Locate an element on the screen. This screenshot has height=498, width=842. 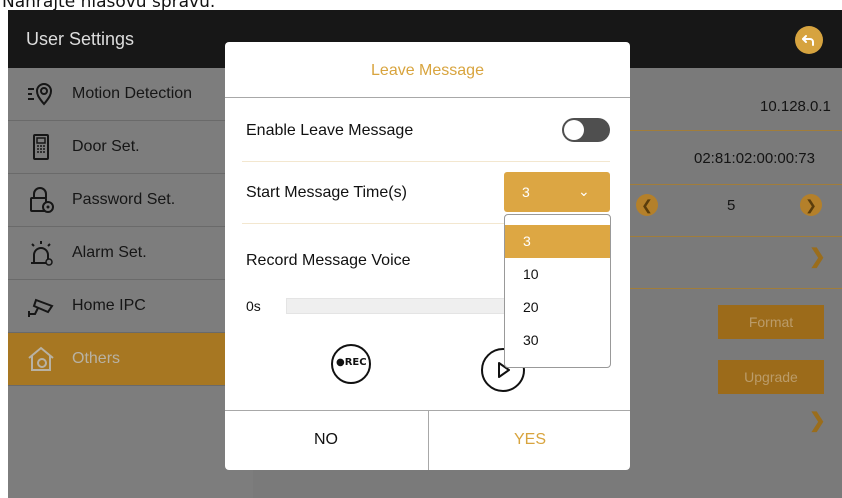
sidebar-item-label: Home IPC is located at coordinates (109, 305).